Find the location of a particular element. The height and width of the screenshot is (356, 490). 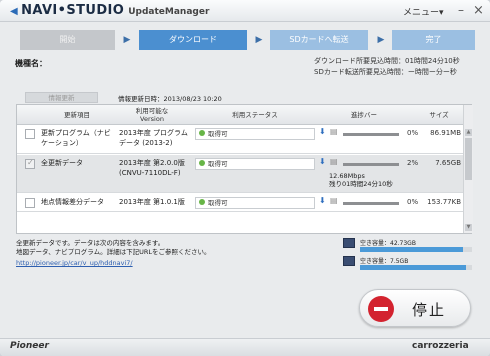

col-size: サイズ is located at coordinates (439, 115).